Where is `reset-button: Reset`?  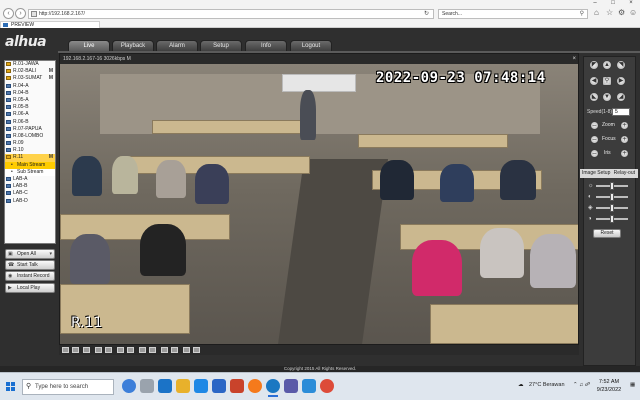
reset-button: Reset is located at coordinates (607, 233).